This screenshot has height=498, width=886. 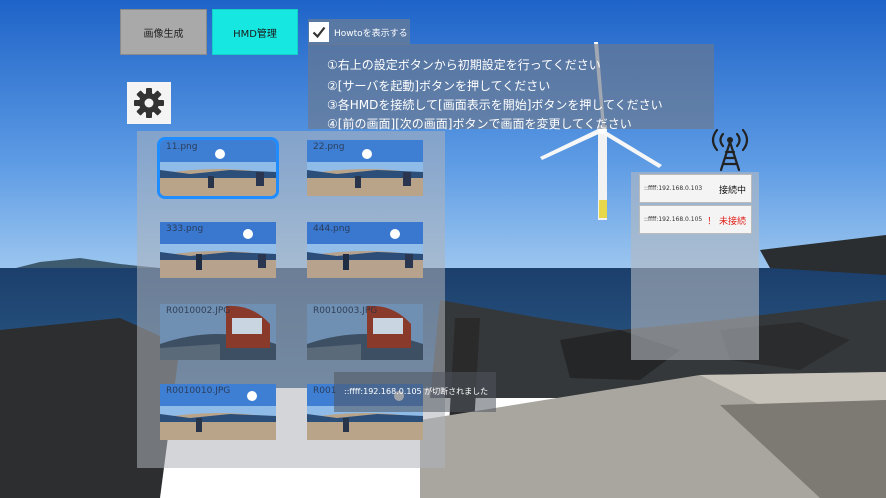 I want to click on instruction-line: ①右上の設定ボタンから初期設定を行ってください, so click(x=464, y=65).